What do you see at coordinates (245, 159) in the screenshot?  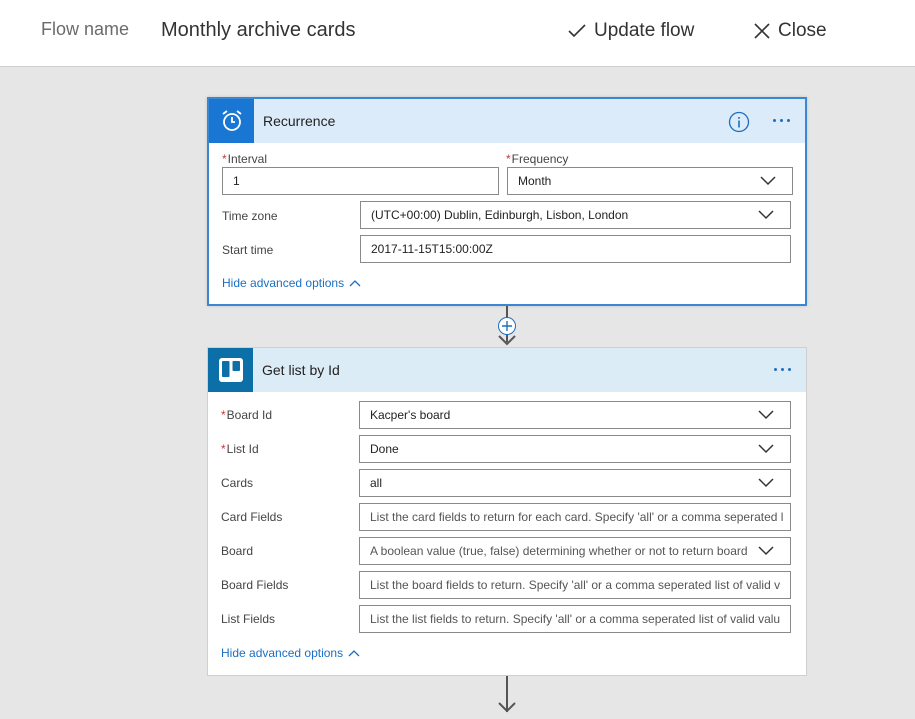 I see `interval-label: *Interval` at bounding box center [245, 159].